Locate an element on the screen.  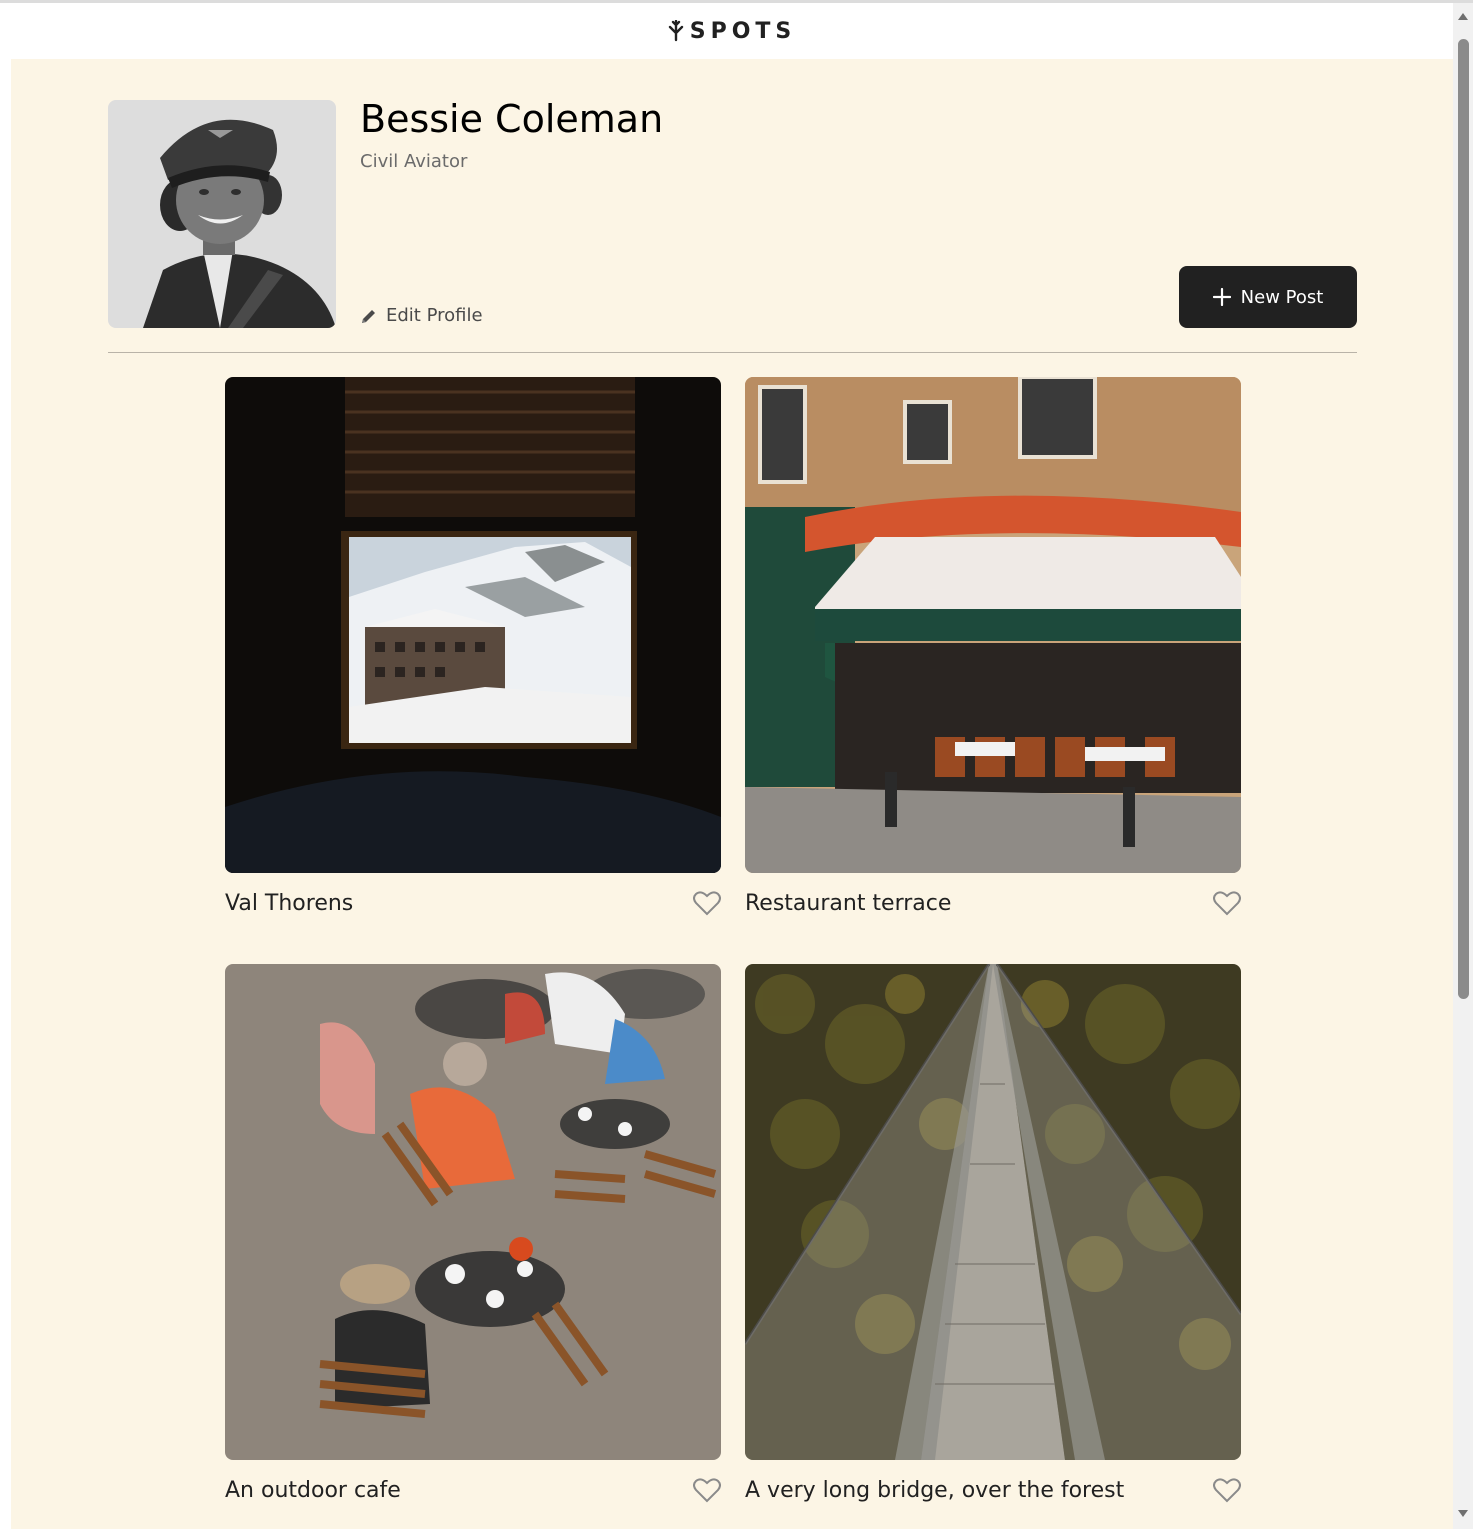
card: Restaurant terrace is located at coordinates (993, 649).